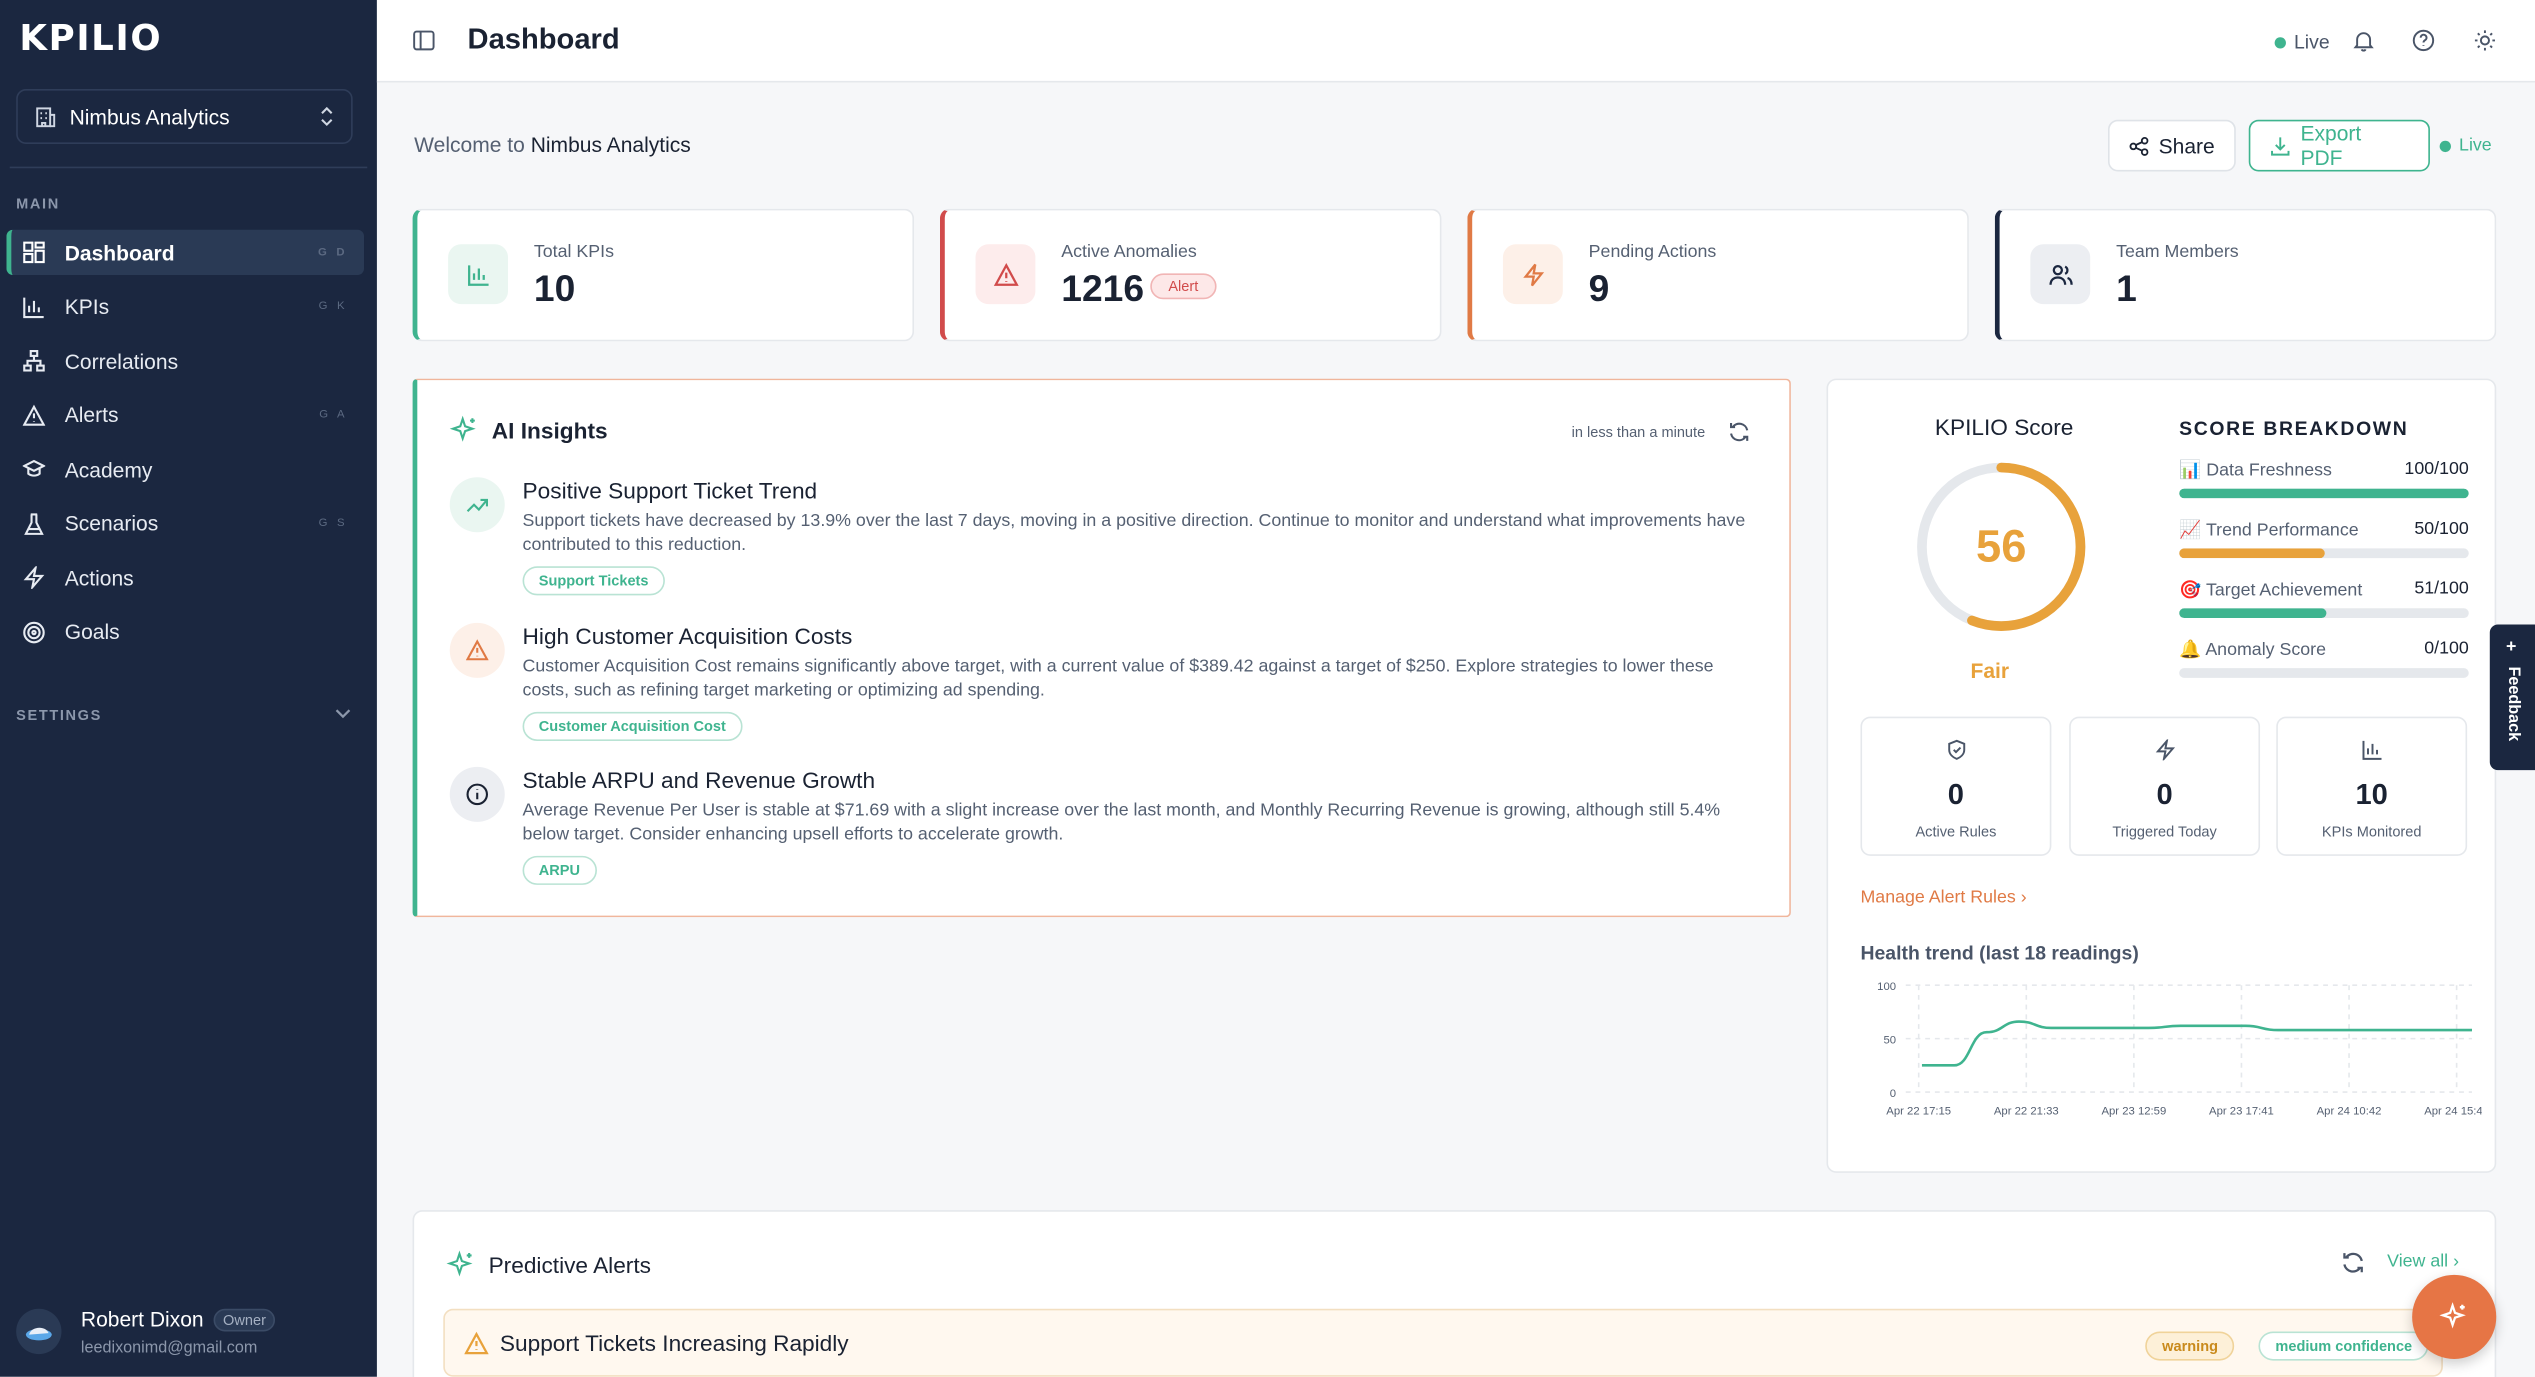 Image resolution: width=2535 pixels, height=1377 pixels. Describe the element at coordinates (632, 726) in the screenshot. I see `insight-tag: Customer Acquisition Cost` at that location.